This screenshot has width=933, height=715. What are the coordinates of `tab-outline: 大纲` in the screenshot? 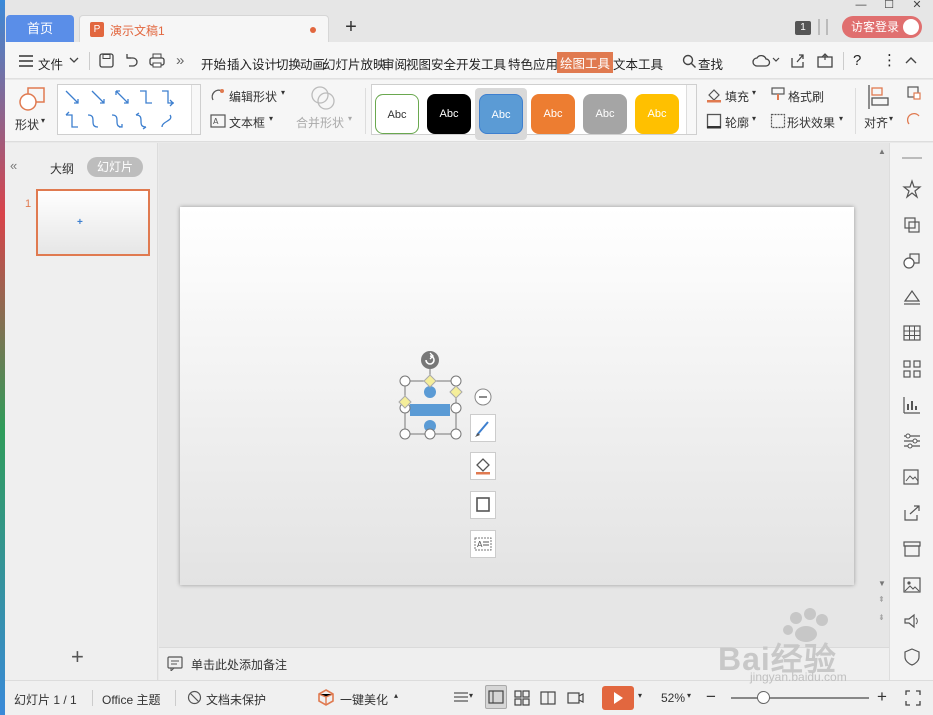 It's located at (62, 168).